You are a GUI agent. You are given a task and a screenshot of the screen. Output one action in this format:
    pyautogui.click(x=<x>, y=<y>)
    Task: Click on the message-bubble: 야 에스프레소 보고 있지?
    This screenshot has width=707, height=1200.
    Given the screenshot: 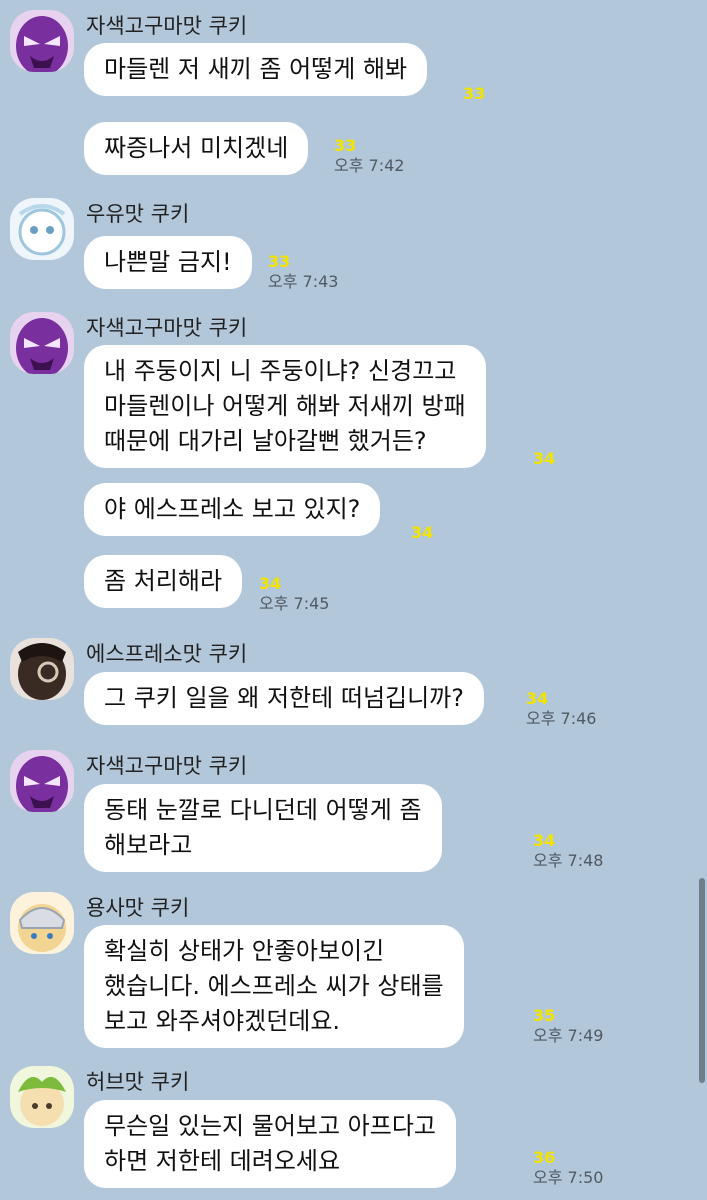 What is the action you would take?
    pyautogui.click(x=232, y=509)
    